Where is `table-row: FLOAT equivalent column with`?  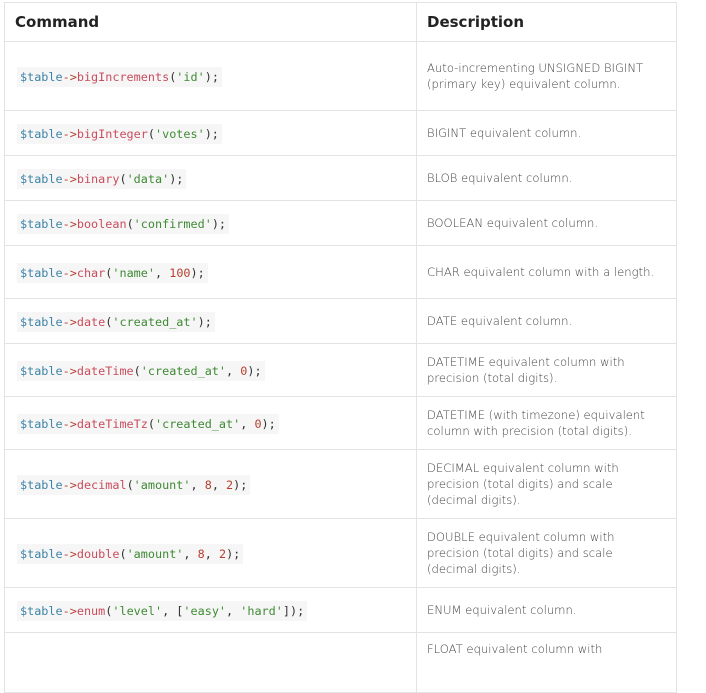 table-row: FLOAT equivalent column with is located at coordinates (340, 662).